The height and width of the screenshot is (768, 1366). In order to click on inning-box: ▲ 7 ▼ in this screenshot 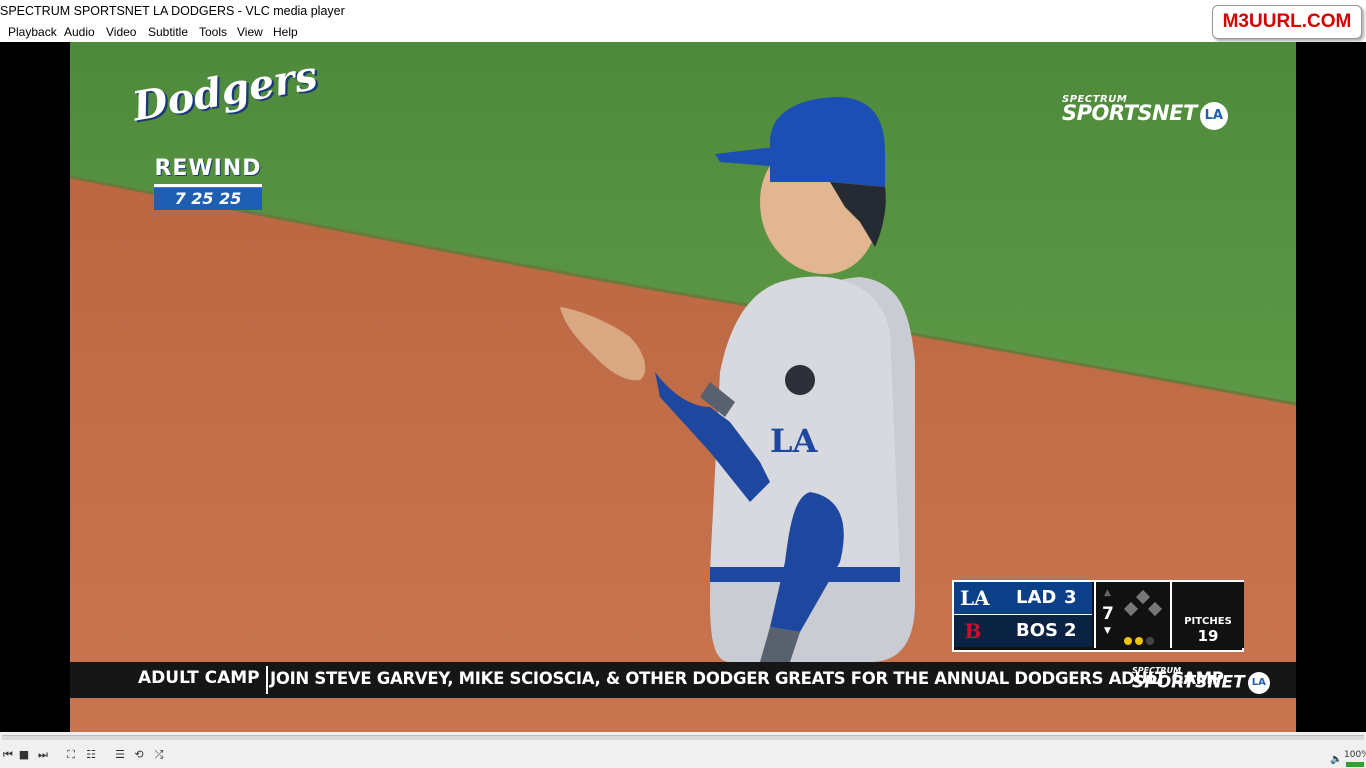, I will do `click(1132, 615)`.